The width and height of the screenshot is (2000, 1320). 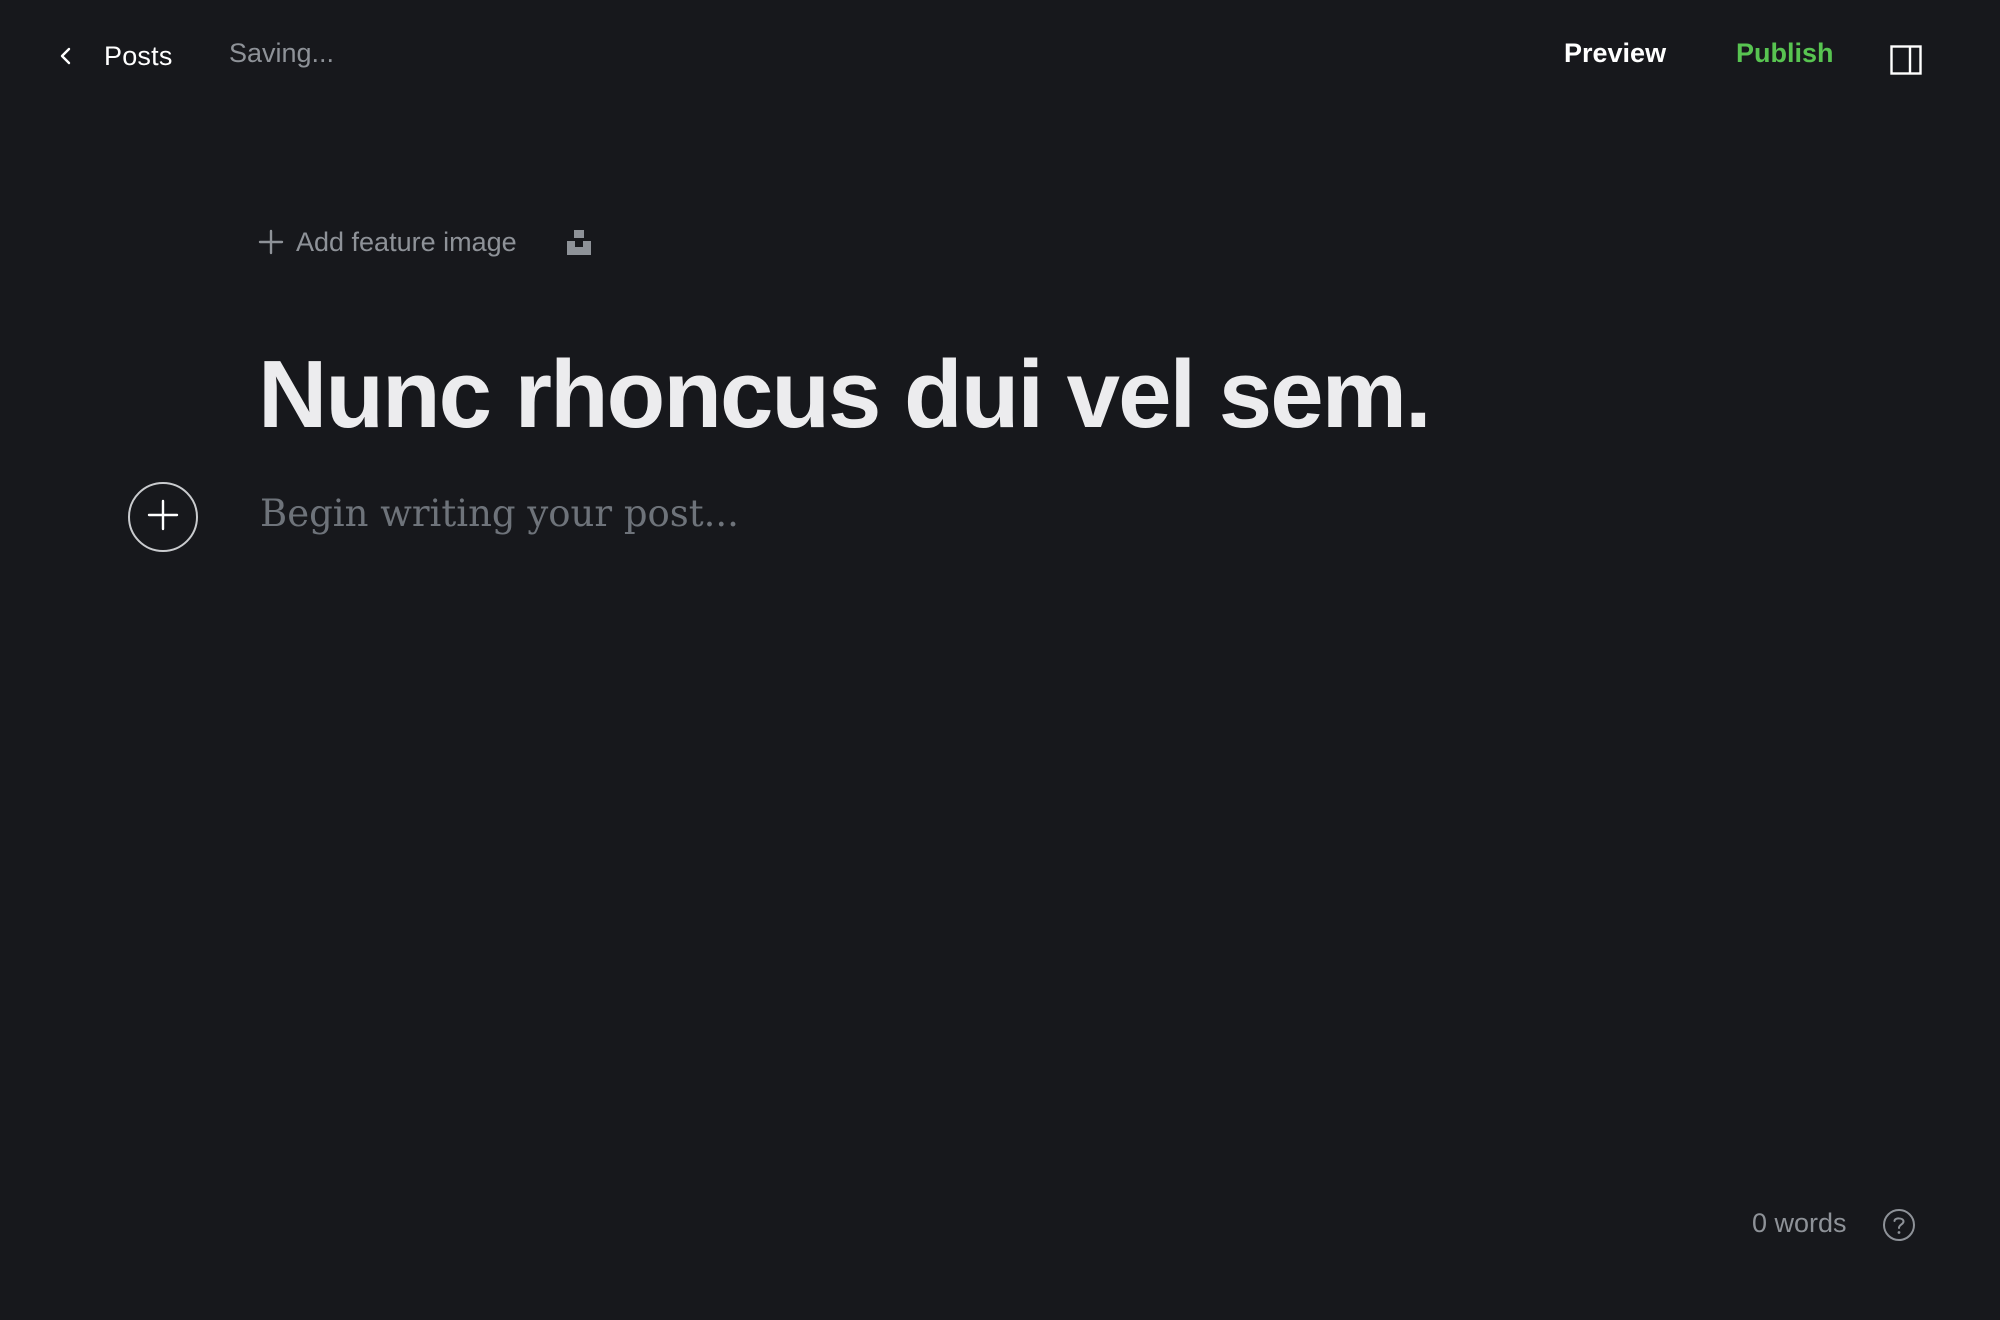 What do you see at coordinates (1785, 53) in the screenshot?
I see `publish-button: Publish` at bounding box center [1785, 53].